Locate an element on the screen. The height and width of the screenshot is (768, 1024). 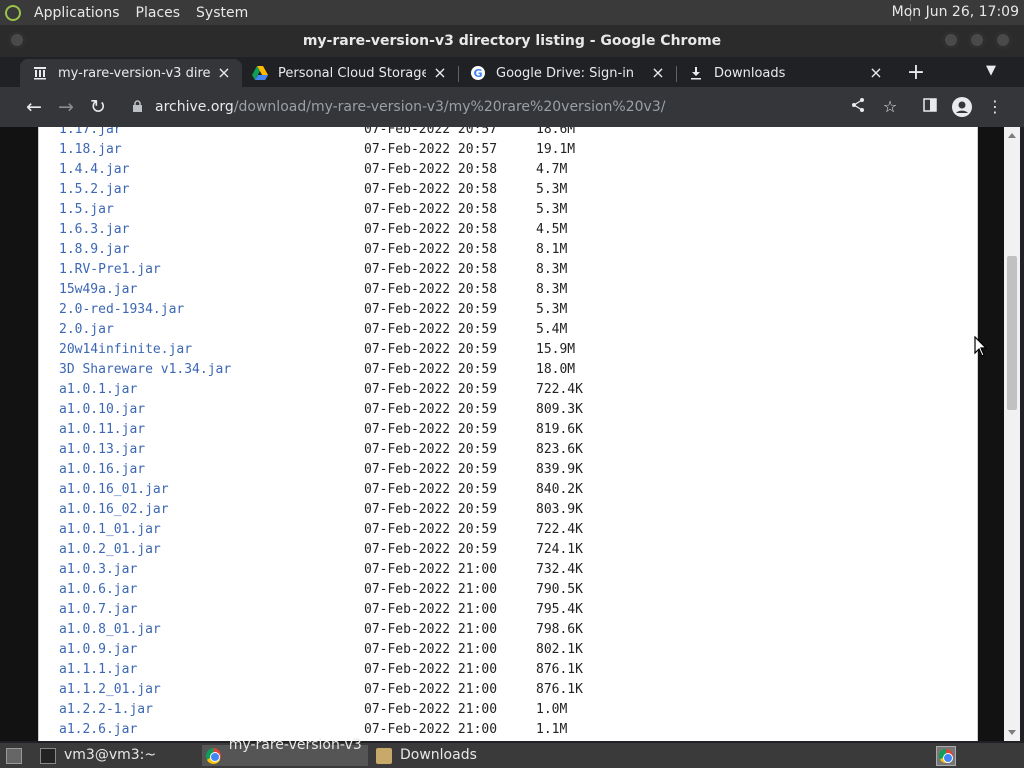
show-desktop-icon is located at coordinates (17, 755).